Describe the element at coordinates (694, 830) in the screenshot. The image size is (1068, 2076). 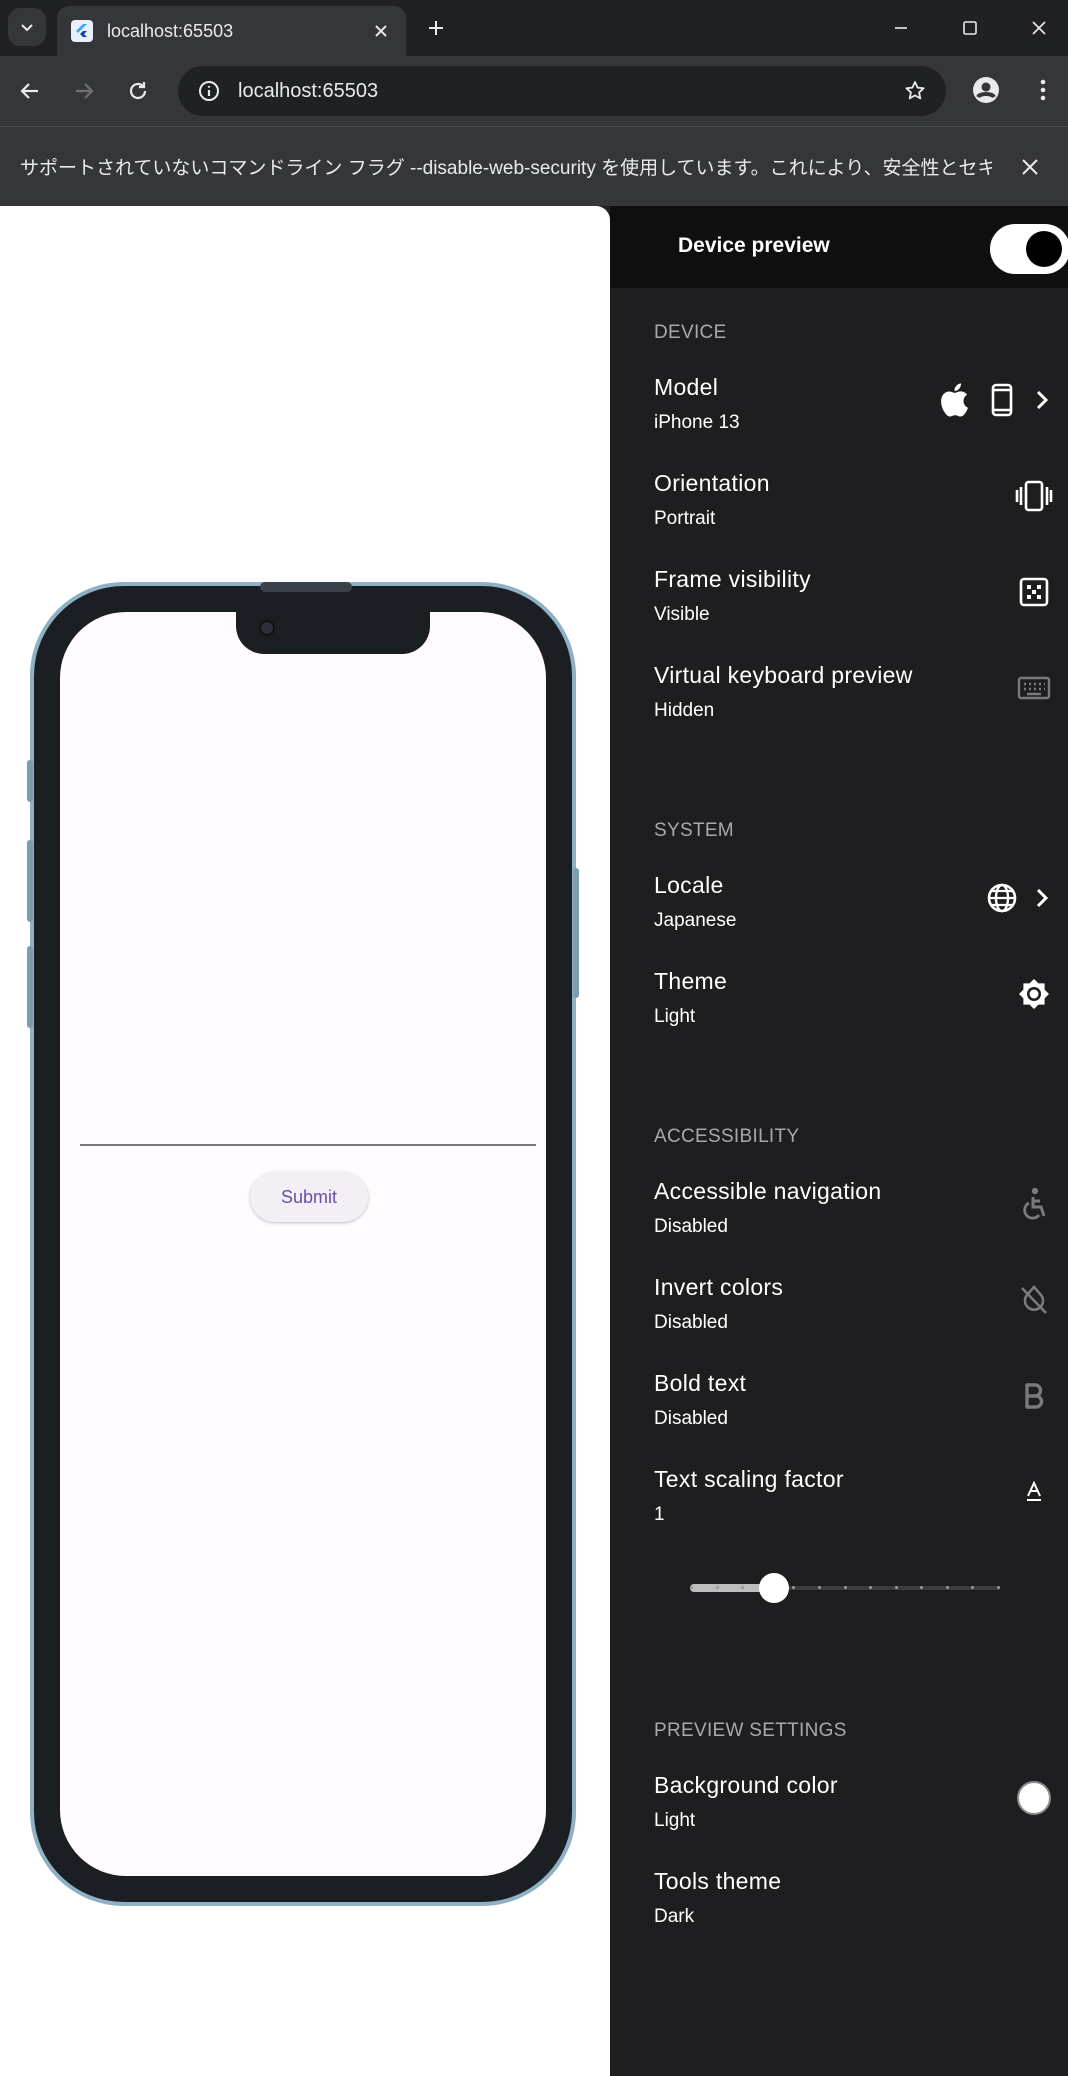
I see `section-system: SYSTEM` at that location.